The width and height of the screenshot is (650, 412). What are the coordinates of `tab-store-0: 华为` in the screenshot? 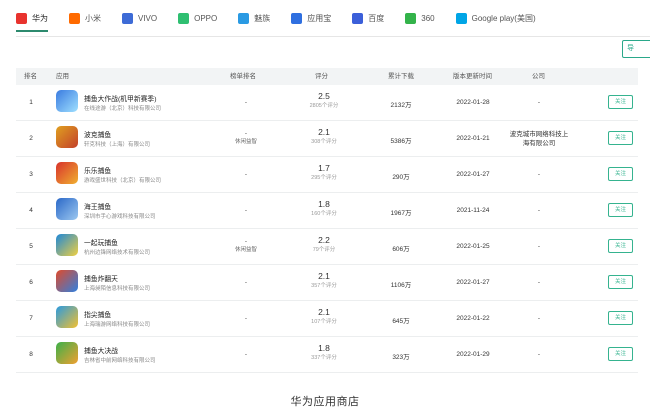 It's located at (32, 18).